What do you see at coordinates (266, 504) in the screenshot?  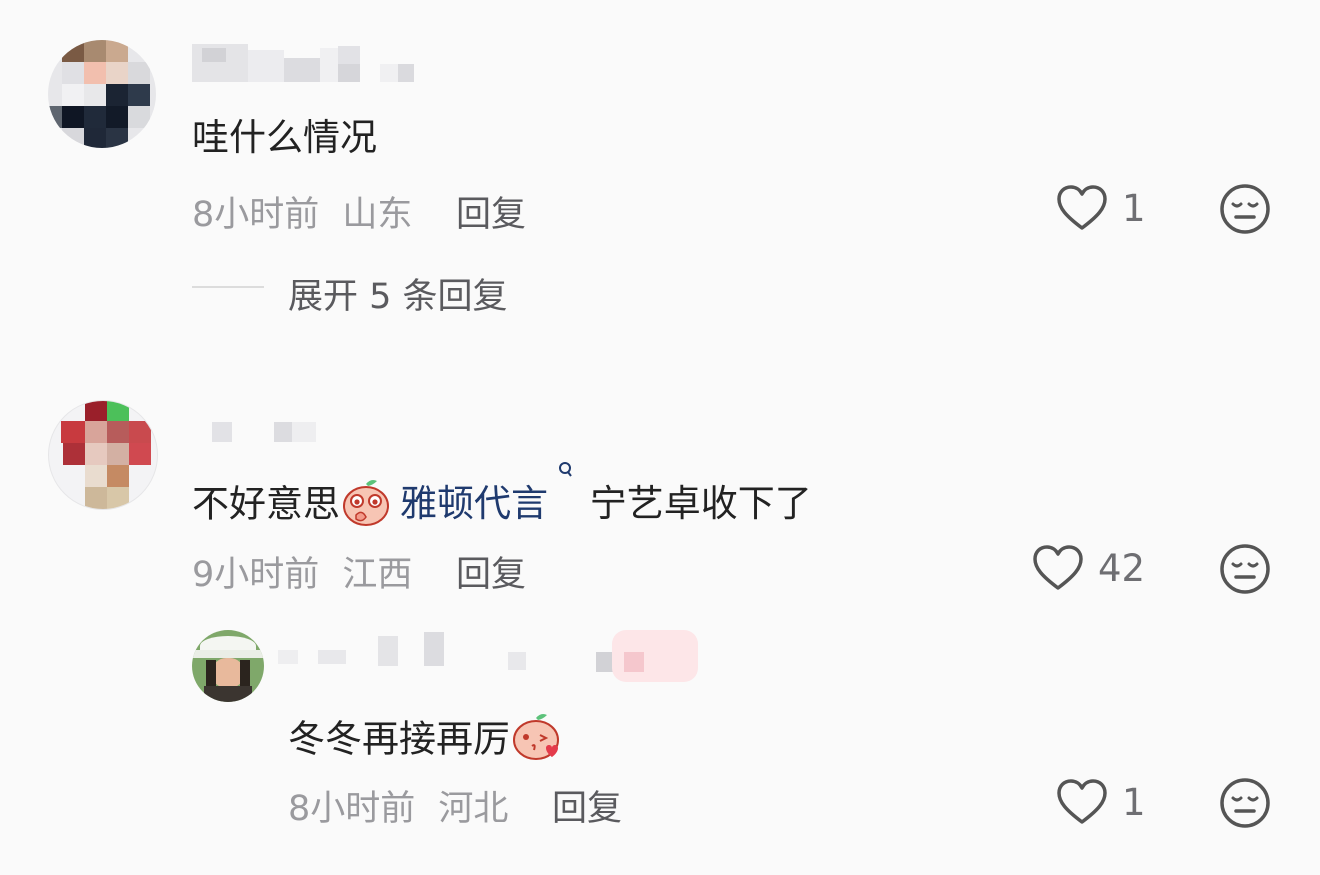 I see `comment-text-part: 不好意思` at bounding box center [266, 504].